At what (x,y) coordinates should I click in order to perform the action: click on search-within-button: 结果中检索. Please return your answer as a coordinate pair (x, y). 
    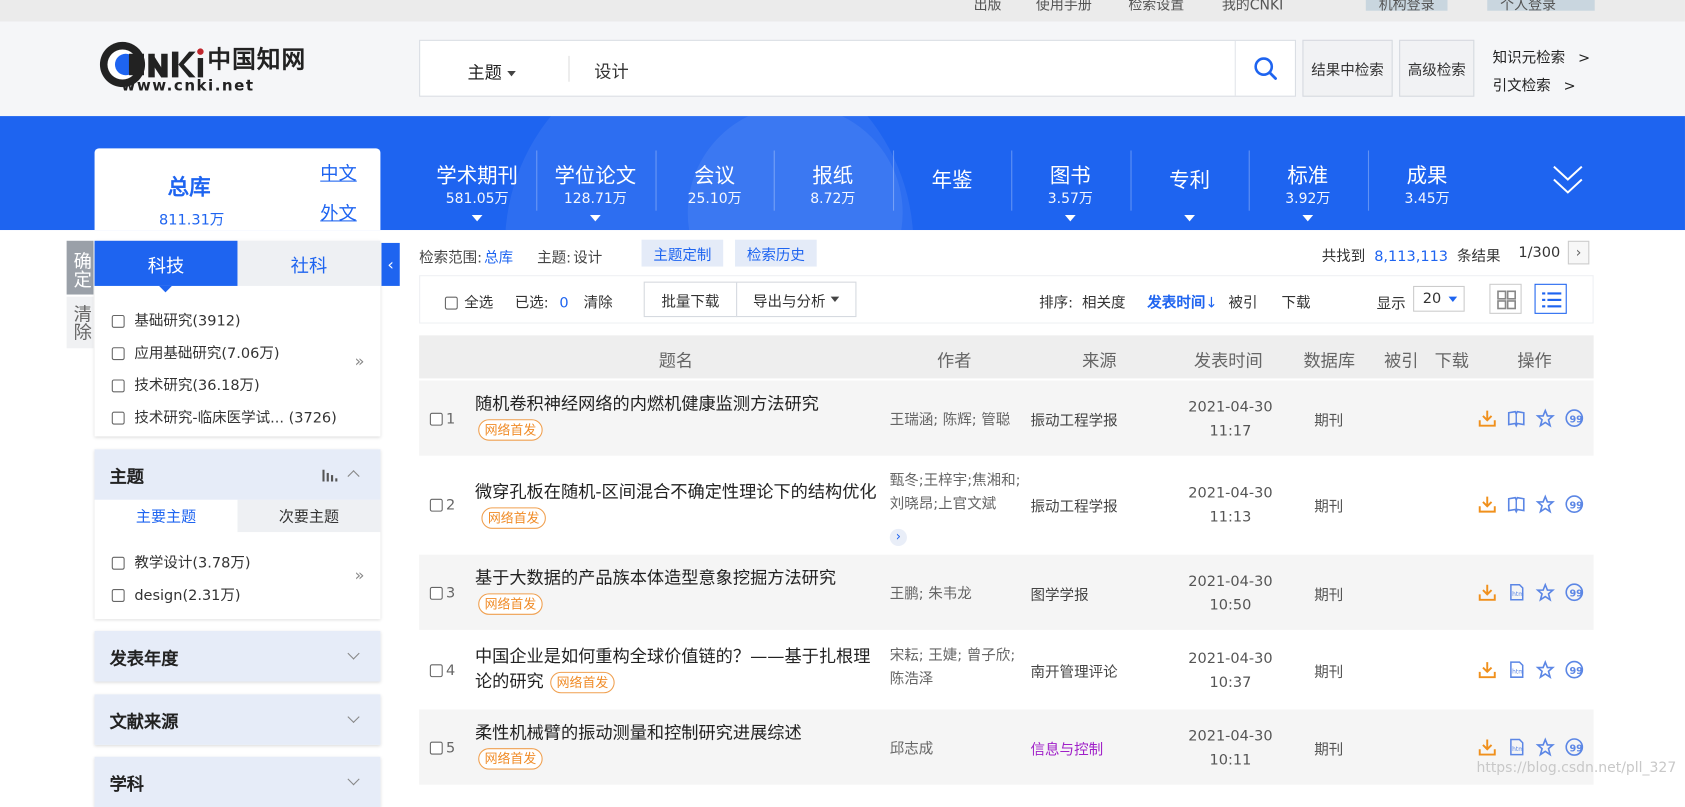
    Looking at the image, I should click on (1347, 68).